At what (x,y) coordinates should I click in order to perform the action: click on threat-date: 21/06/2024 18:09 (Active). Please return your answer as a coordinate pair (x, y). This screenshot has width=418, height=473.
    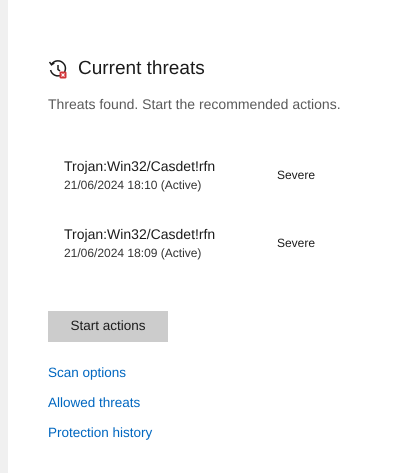
    Looking at the image, I should click on (133, 252).